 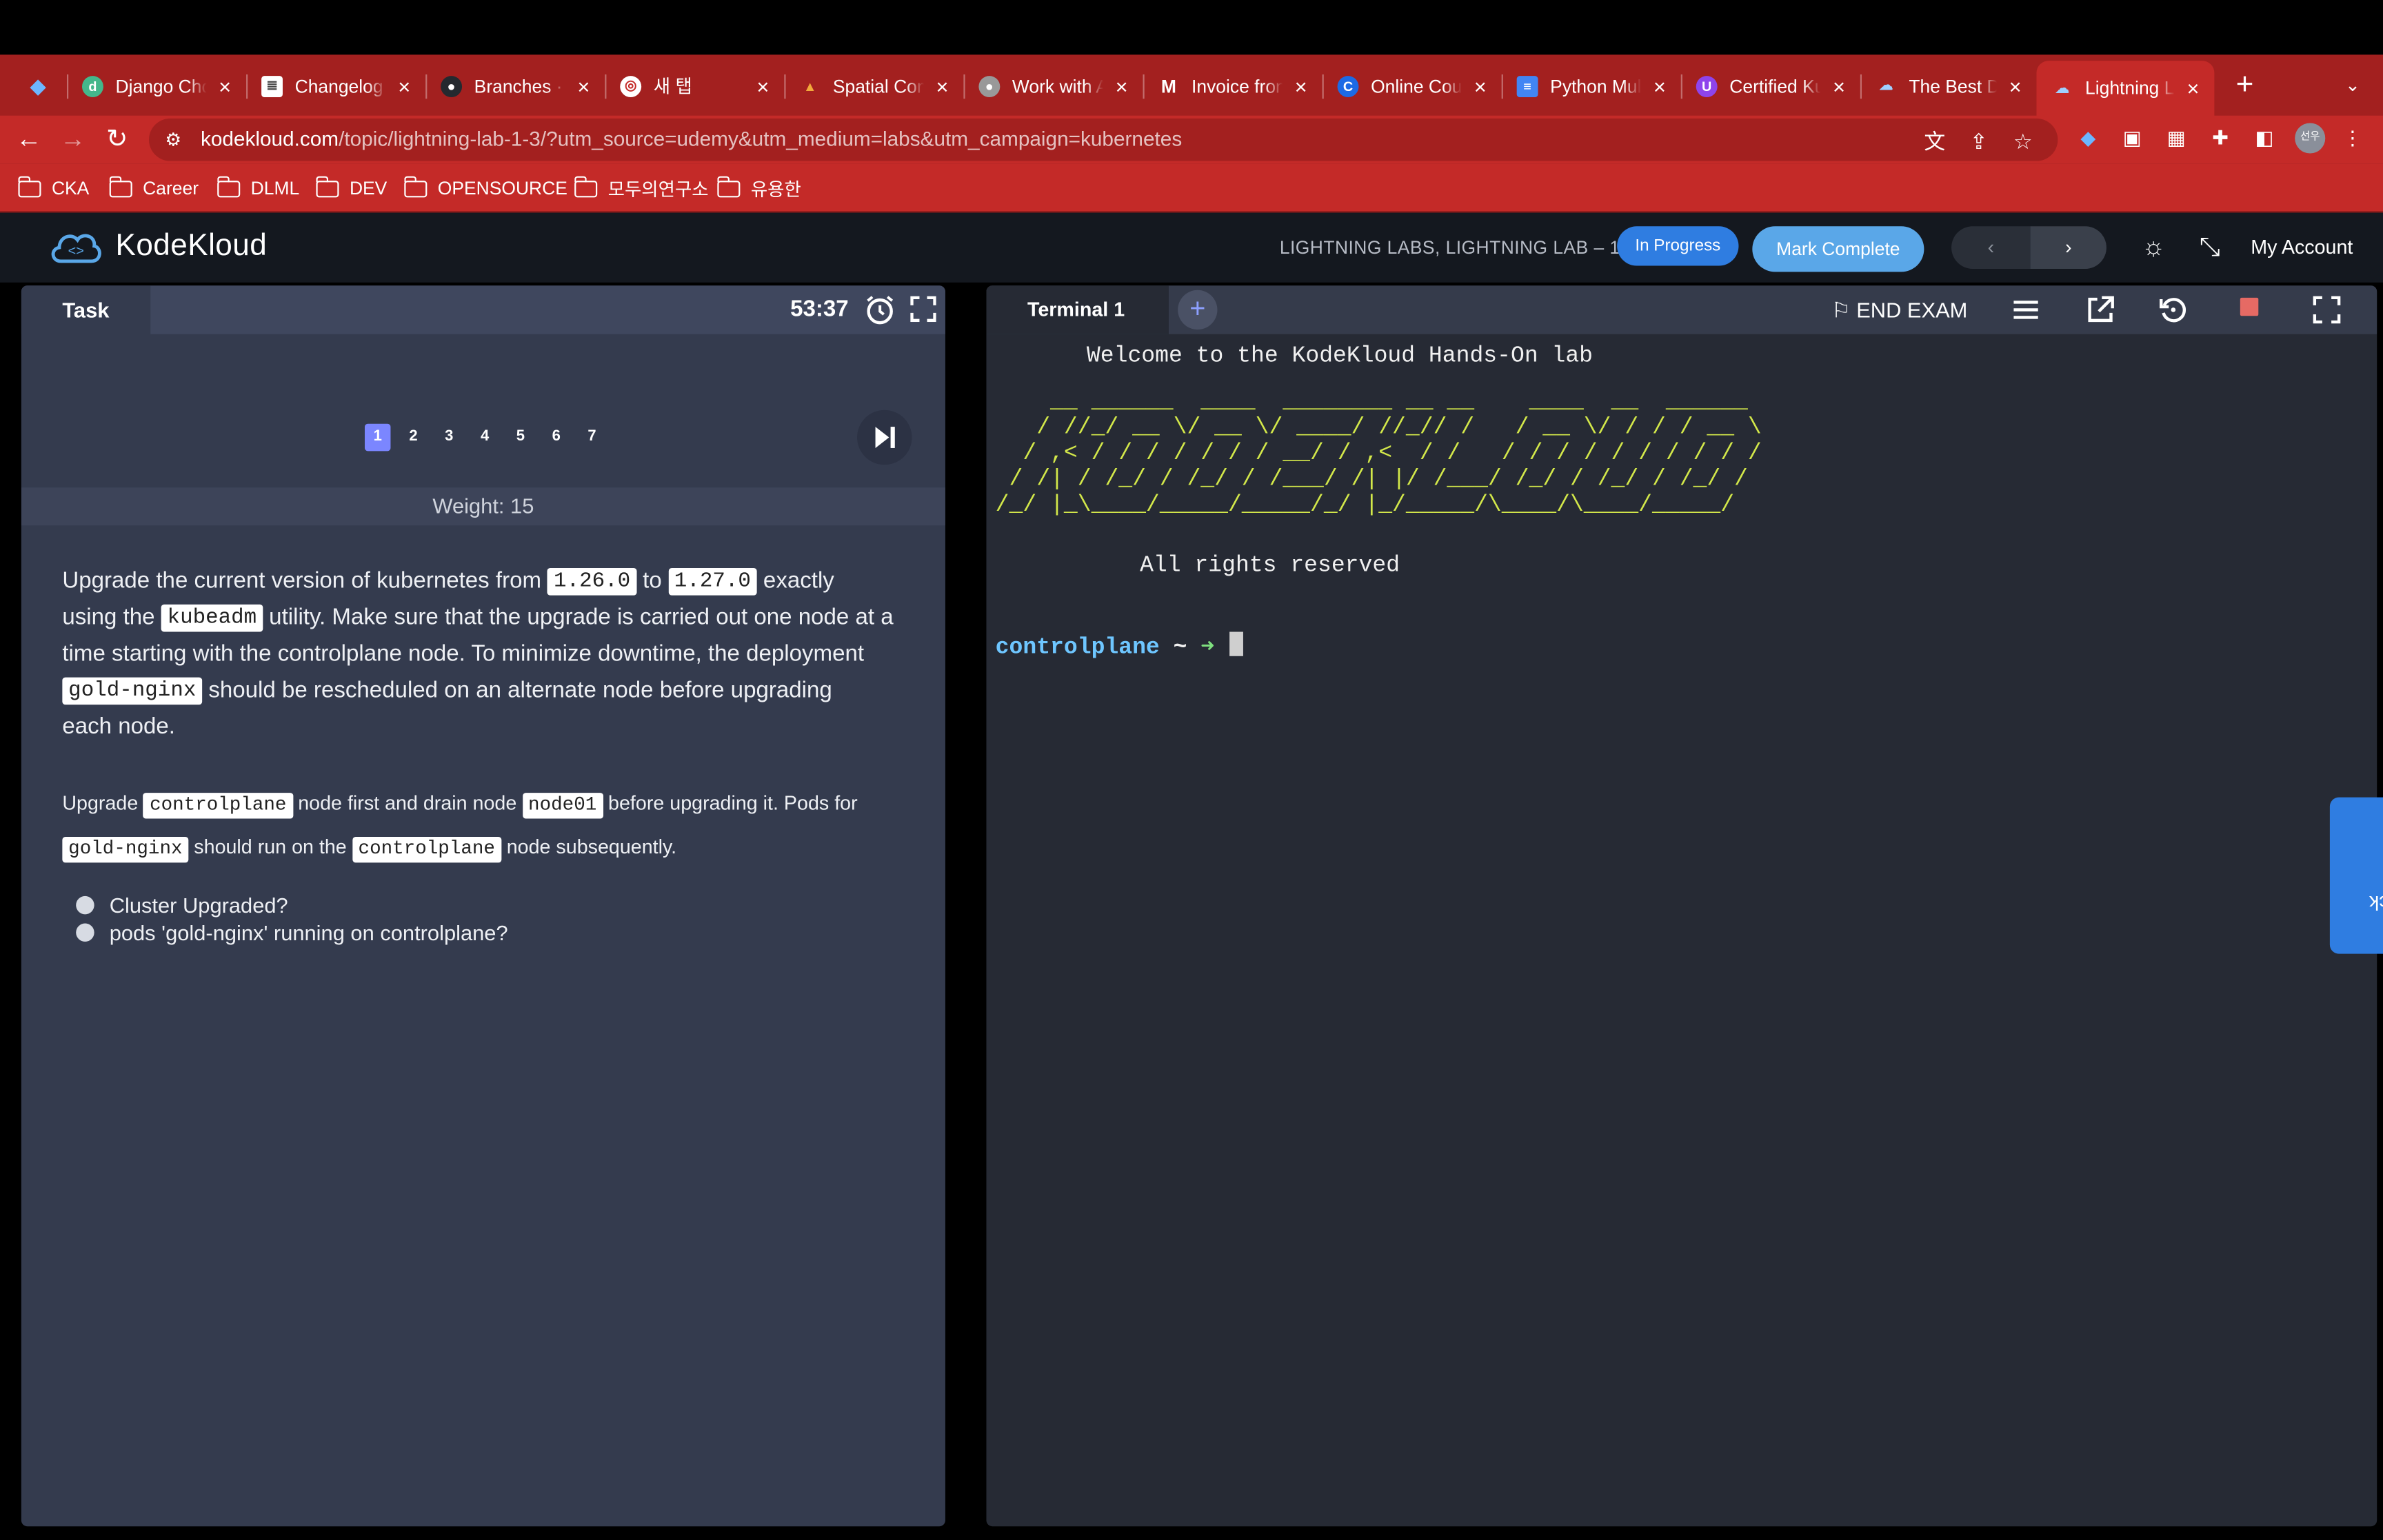 I want to click on step-button: 3, so click(x=449, y=438).